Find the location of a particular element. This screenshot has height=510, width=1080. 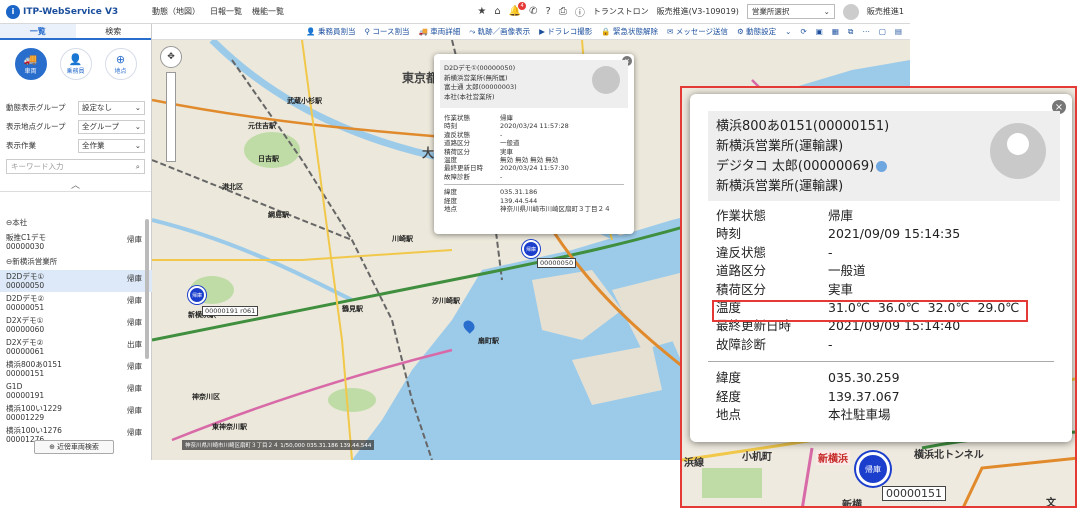

nav-daily-report: 日報一覧 is located at coordinates (226, 11).